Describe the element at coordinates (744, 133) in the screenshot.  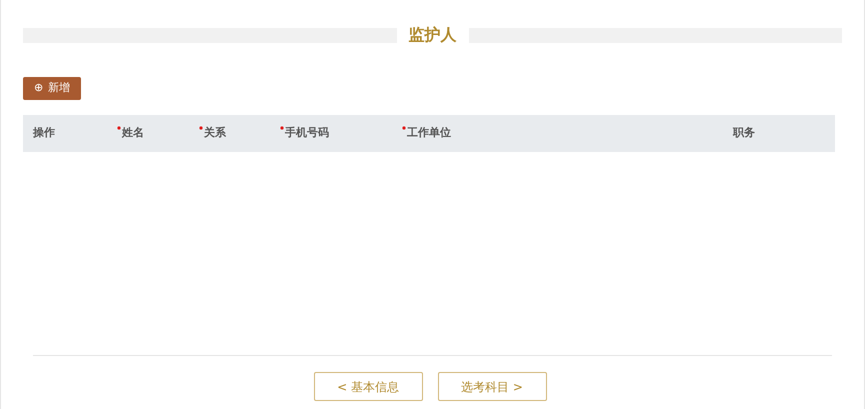
I see `column-header: 职务` at that location.